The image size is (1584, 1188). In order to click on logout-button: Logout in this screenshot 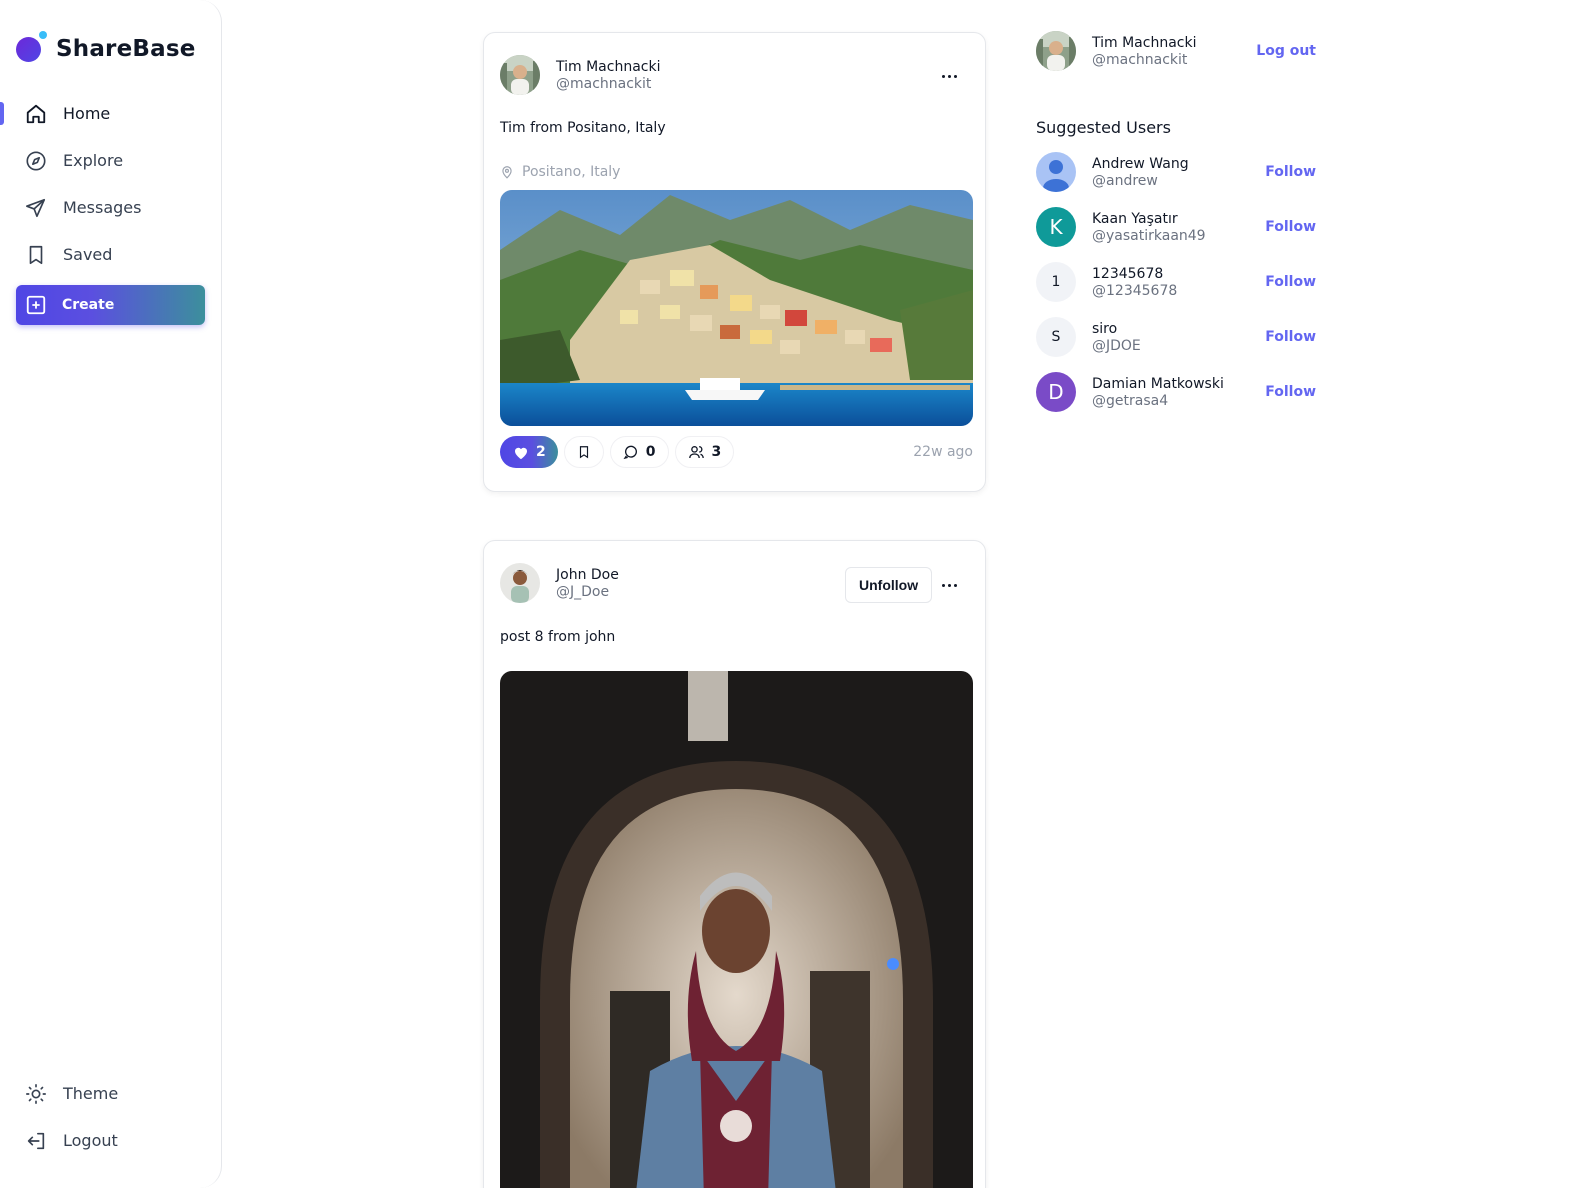, I will do `click(111, 1140)`.